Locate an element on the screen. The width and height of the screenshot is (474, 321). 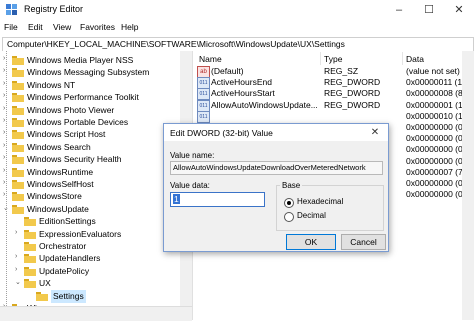
tree-item-label: Windows Messaging Subsystem is located at coordinates (88, 72).